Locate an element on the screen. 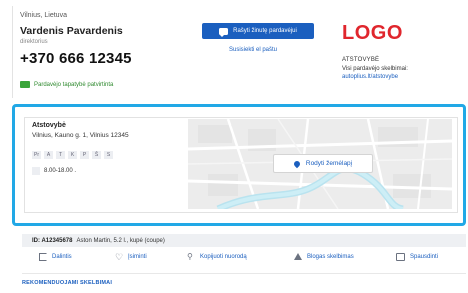  map-pin-icon is located at coordinates (297, 163).